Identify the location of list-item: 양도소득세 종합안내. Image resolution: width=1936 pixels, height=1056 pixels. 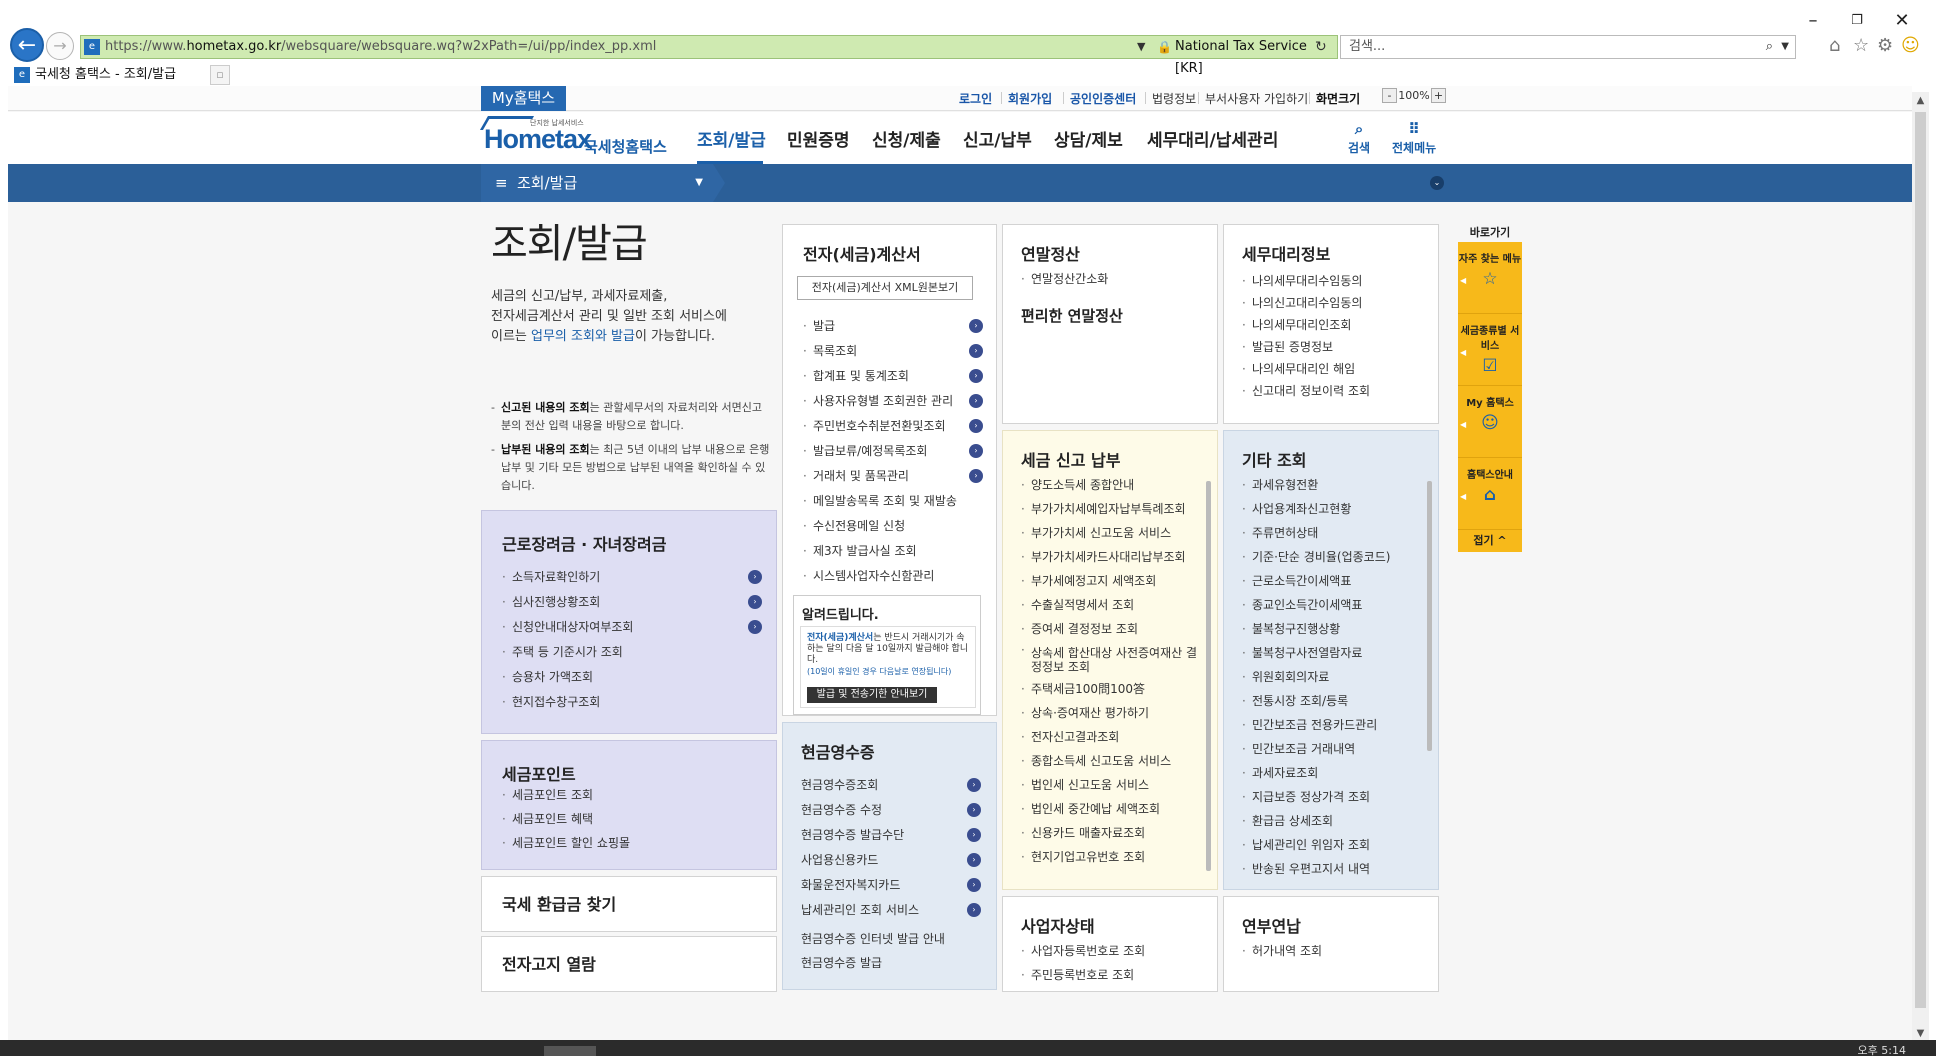
(1111, 487).